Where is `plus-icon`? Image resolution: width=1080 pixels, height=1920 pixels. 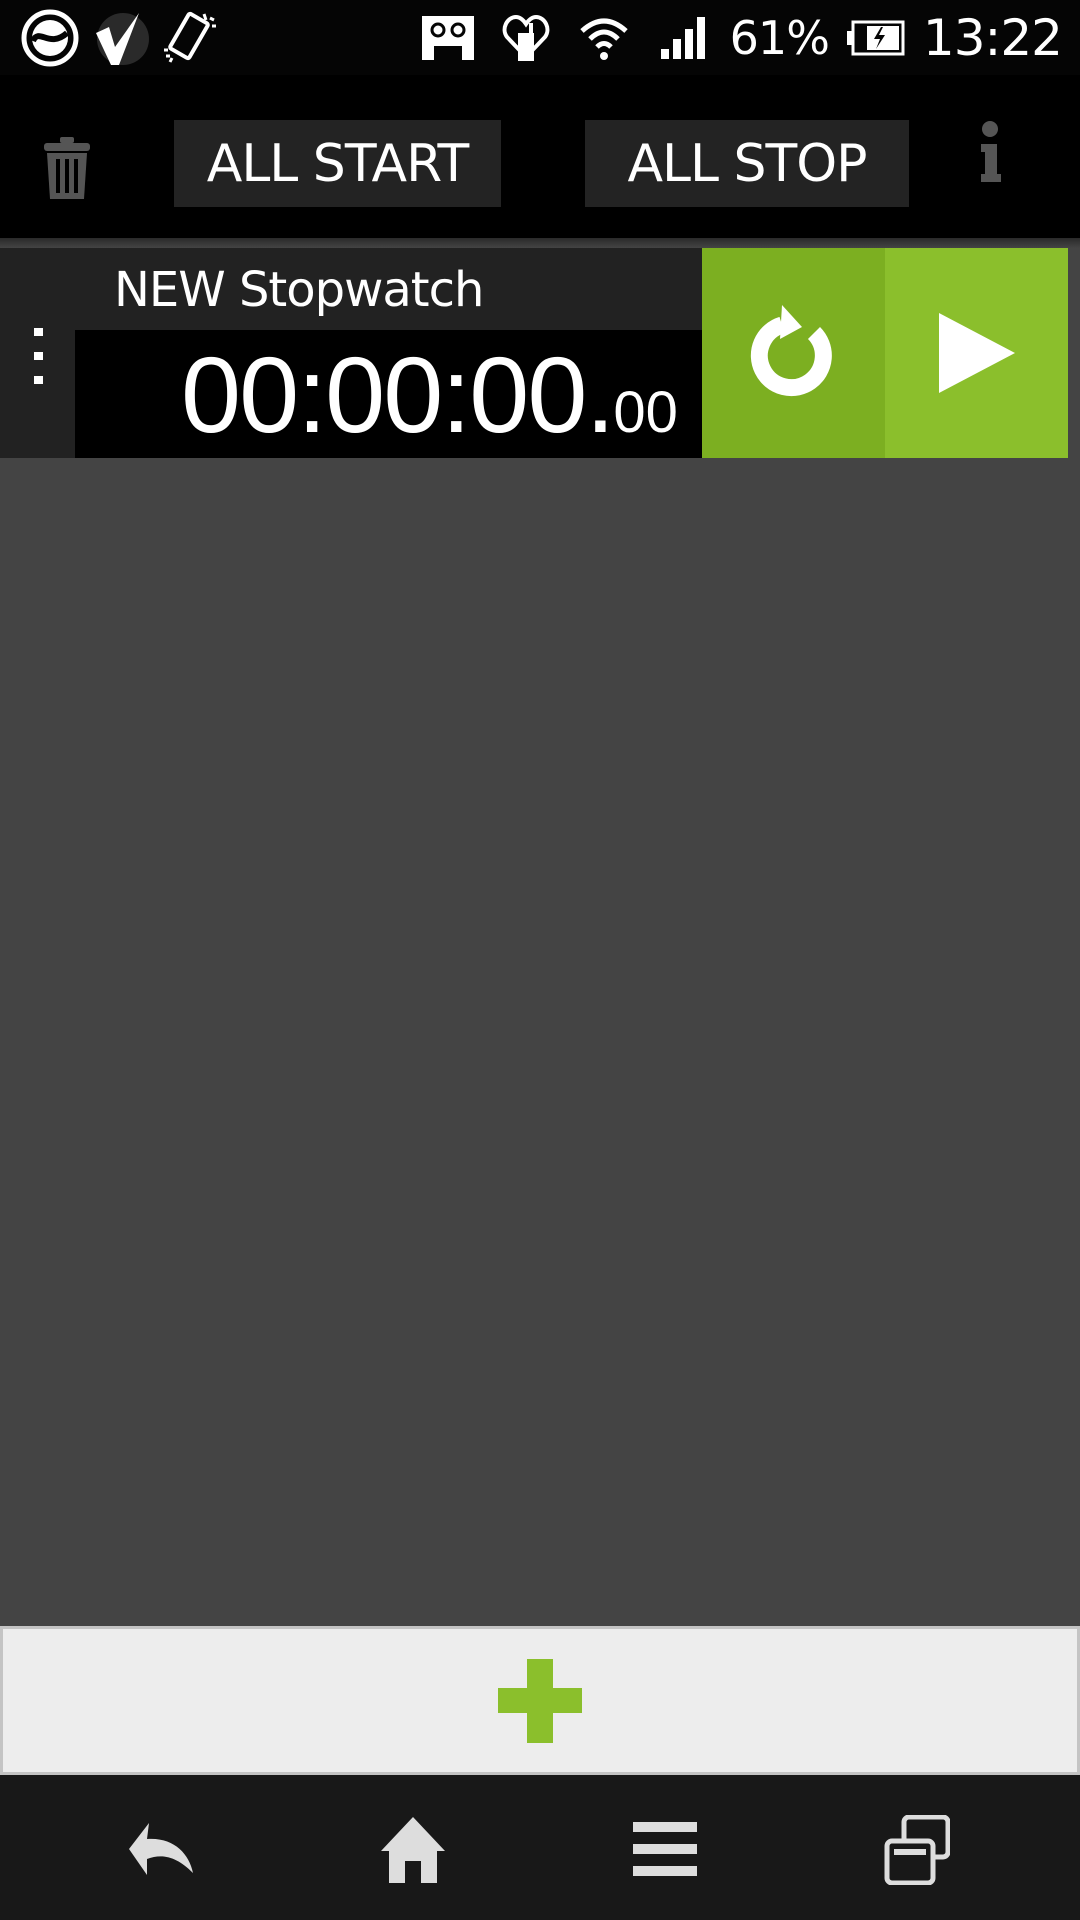
plus-icon is located at coordinates (540, 1700).